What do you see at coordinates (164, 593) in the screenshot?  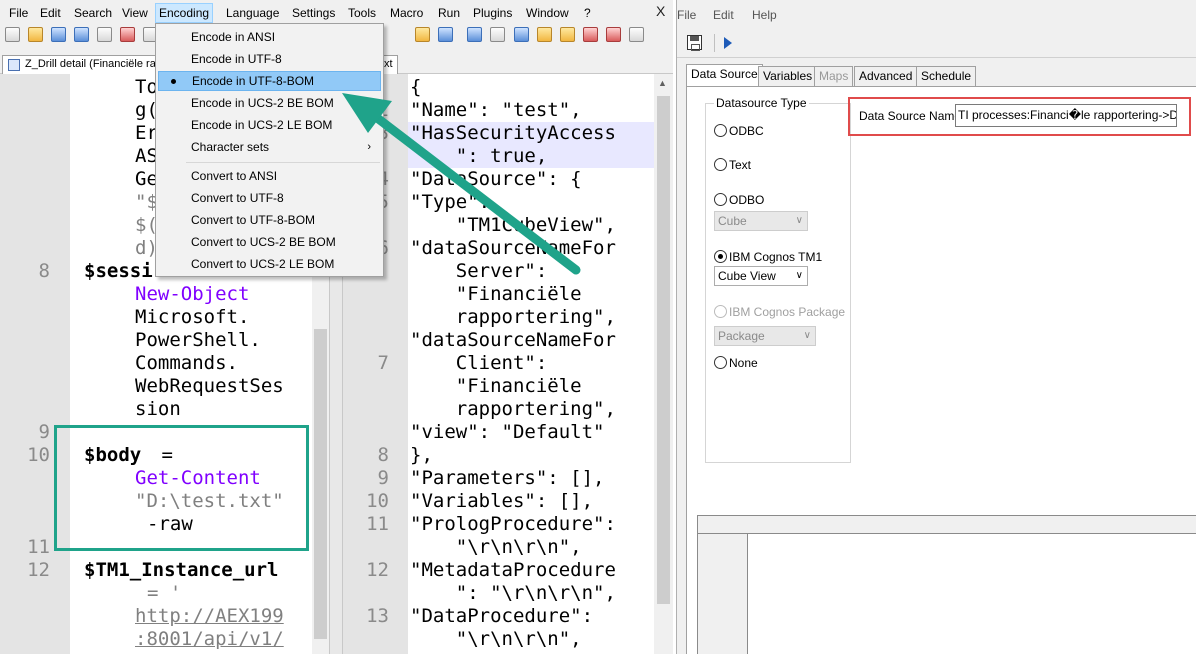 I see `code-line: = '` at bounding box center [164, 593].